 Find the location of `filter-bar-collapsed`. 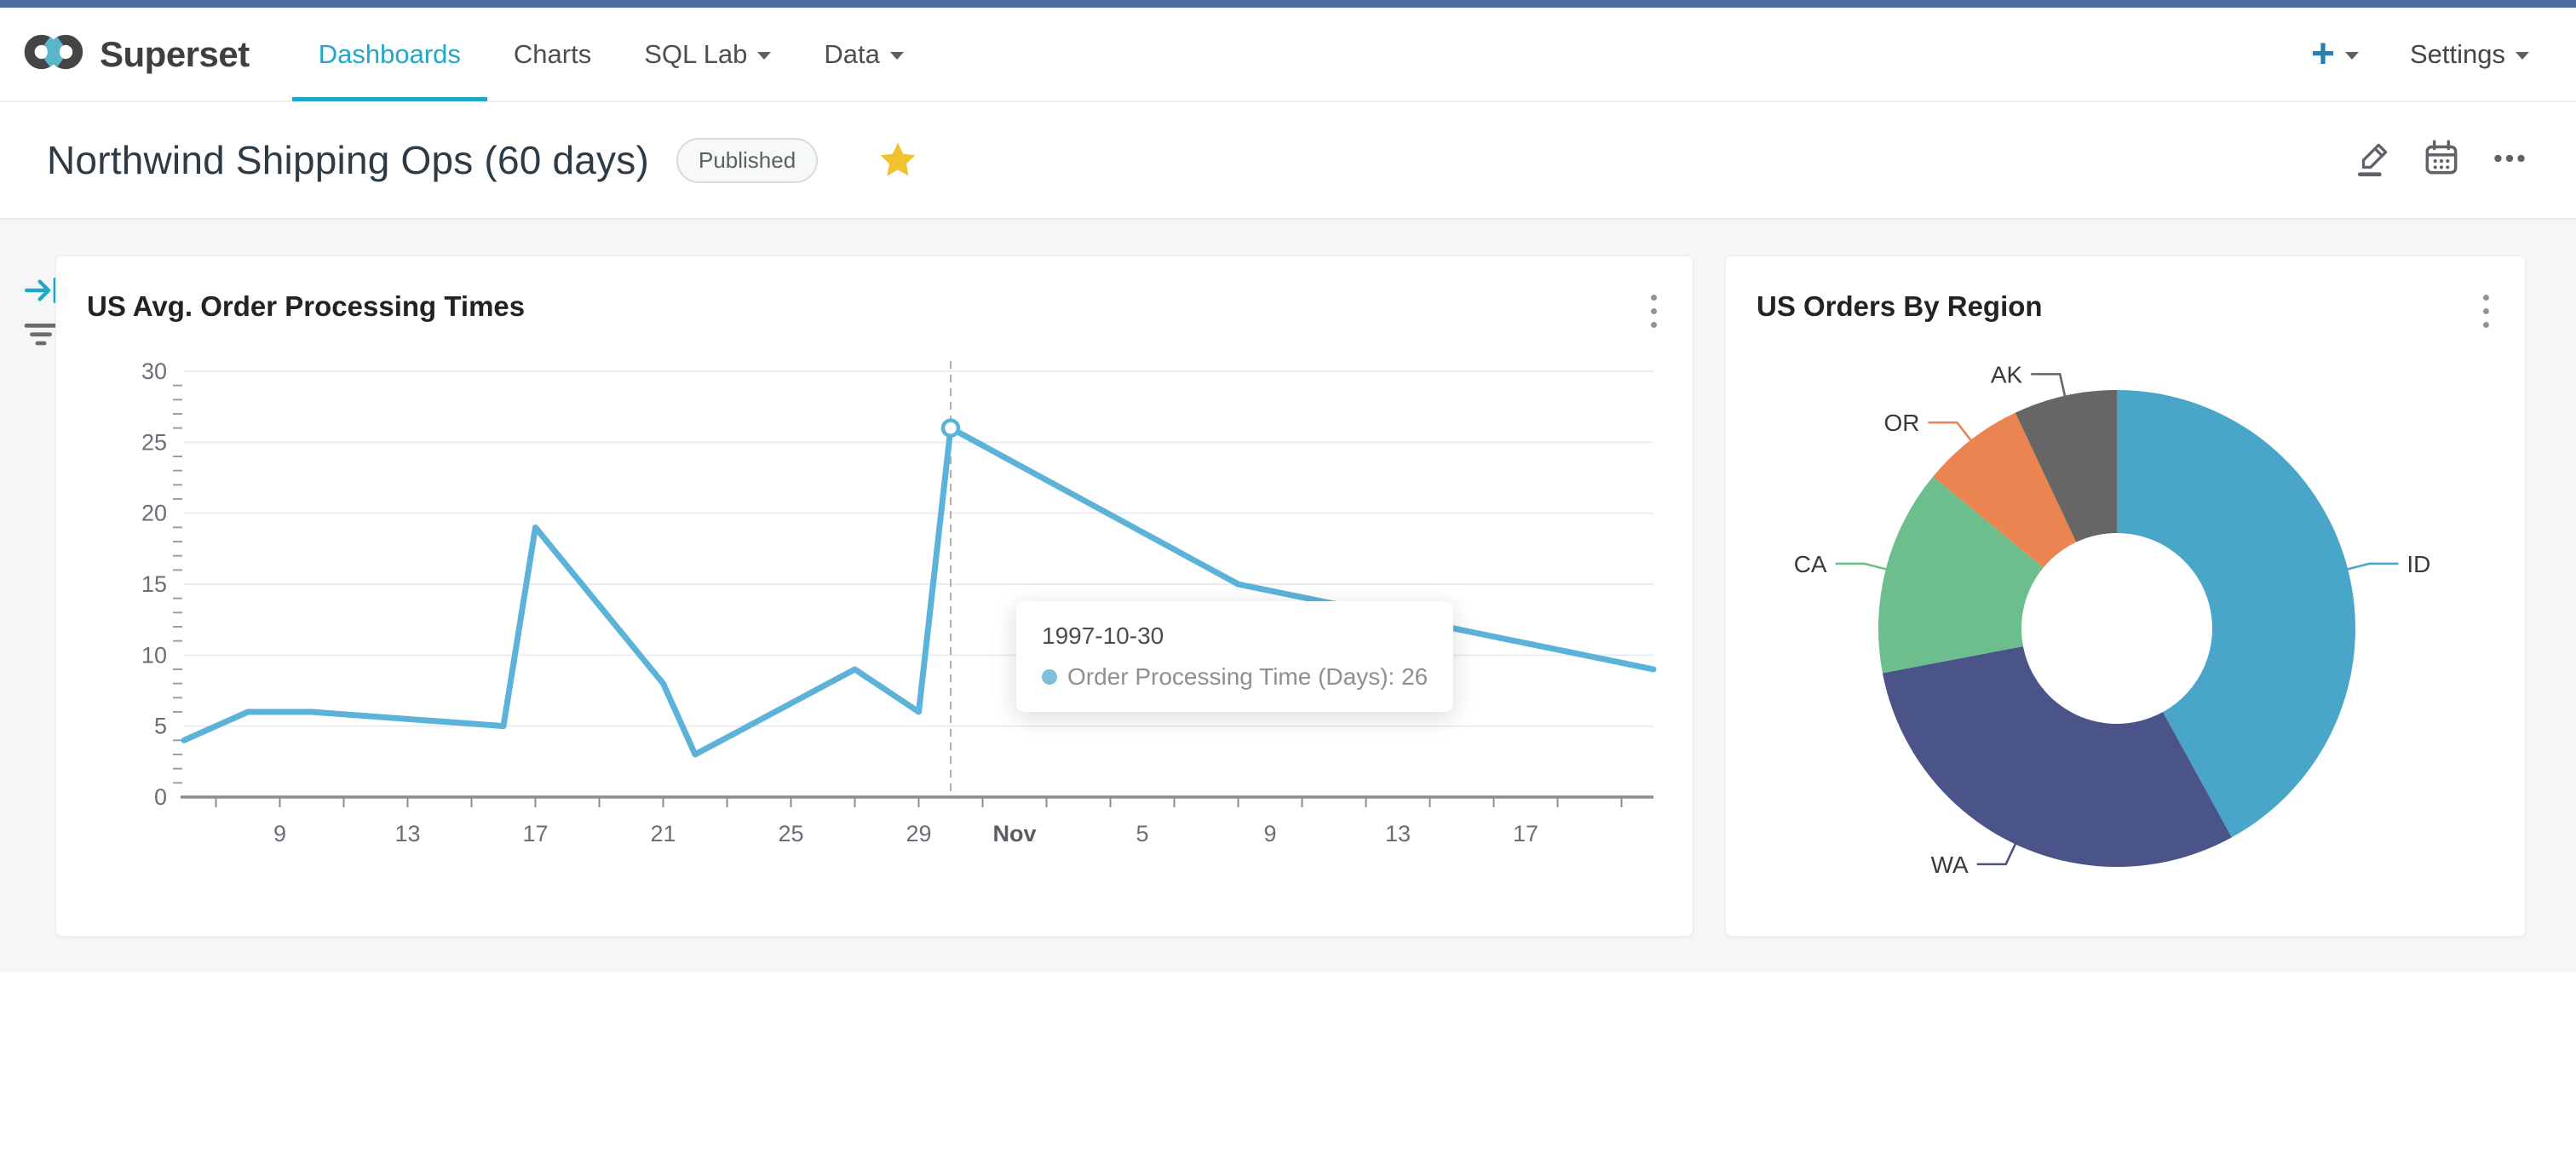

filter-bar-collapsed is located at coordinates (41, 337).